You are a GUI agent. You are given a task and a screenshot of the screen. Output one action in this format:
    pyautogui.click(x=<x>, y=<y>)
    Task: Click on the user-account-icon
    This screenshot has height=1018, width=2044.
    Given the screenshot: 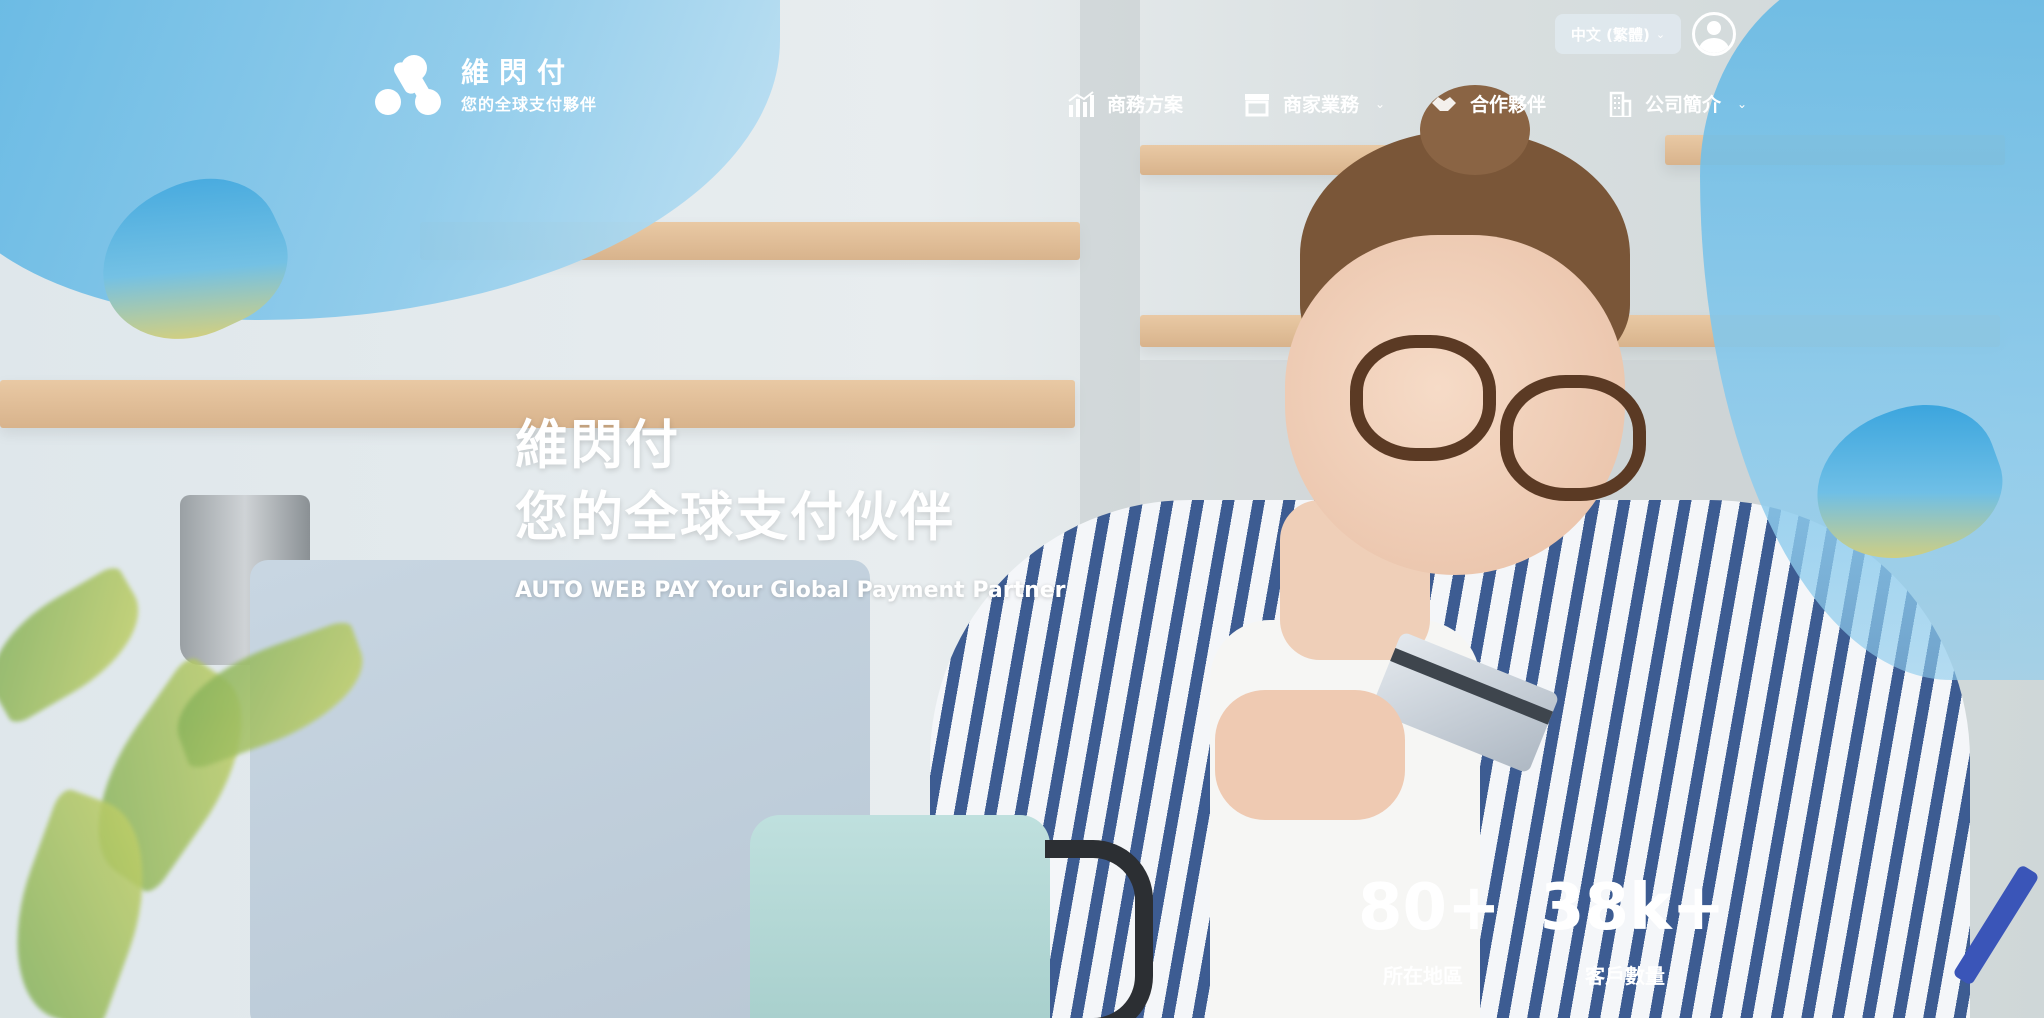 What is the action you would take?
    pyautogui.click(x=1714, y=34)
    